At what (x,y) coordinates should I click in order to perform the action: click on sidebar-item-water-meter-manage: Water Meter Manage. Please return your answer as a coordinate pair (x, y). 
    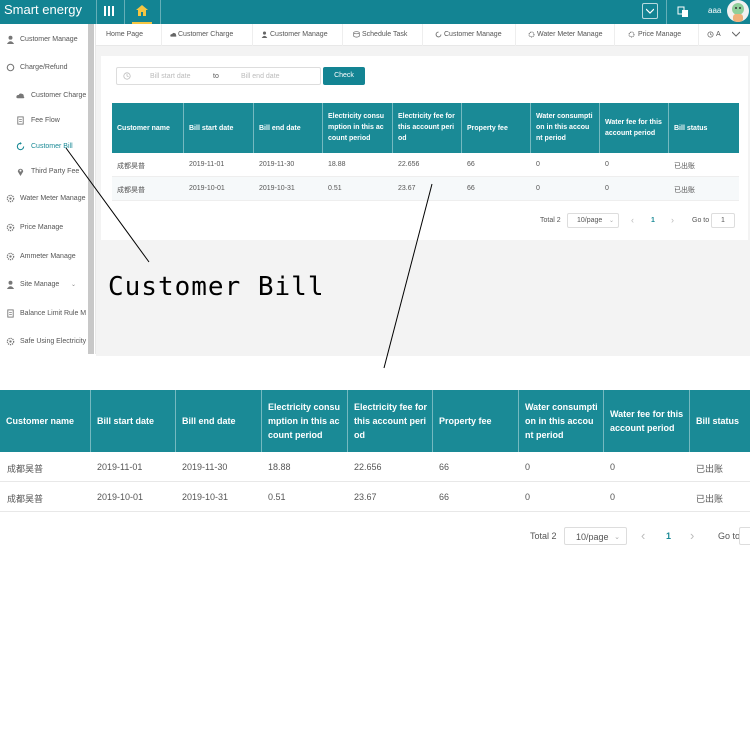
    Looking at the image, I should click on (44, 199).